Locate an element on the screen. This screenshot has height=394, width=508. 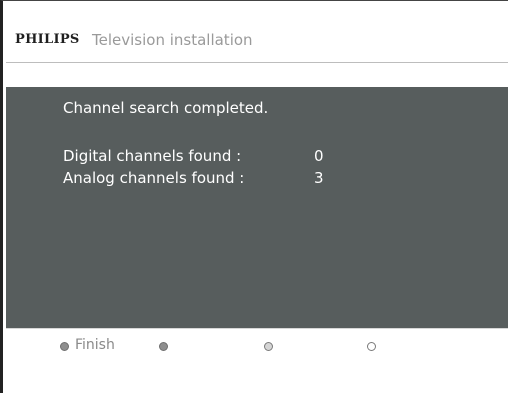
header-divider is located at coordinates (257, 62).